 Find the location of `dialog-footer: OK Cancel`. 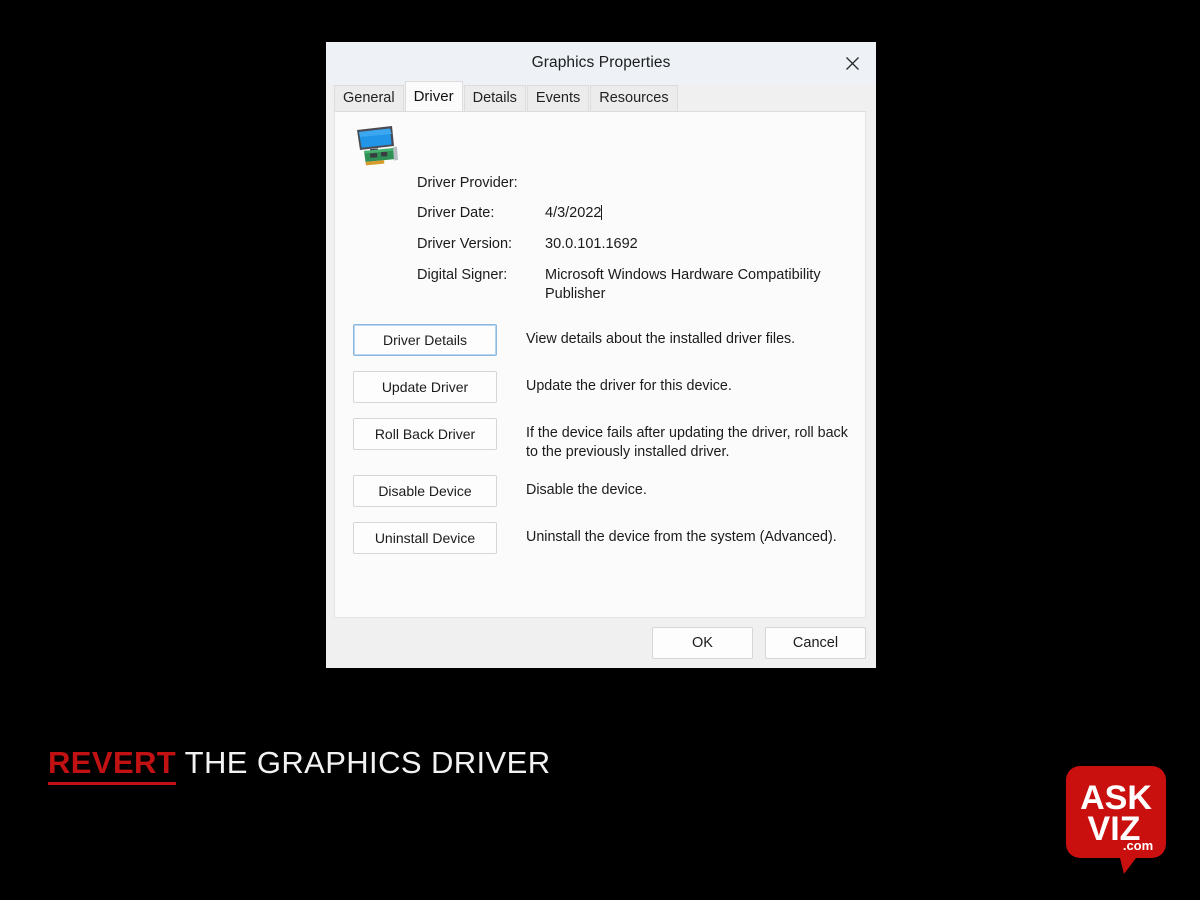

dialog-footer: OK Cancel is located at coordinates (601, 643).